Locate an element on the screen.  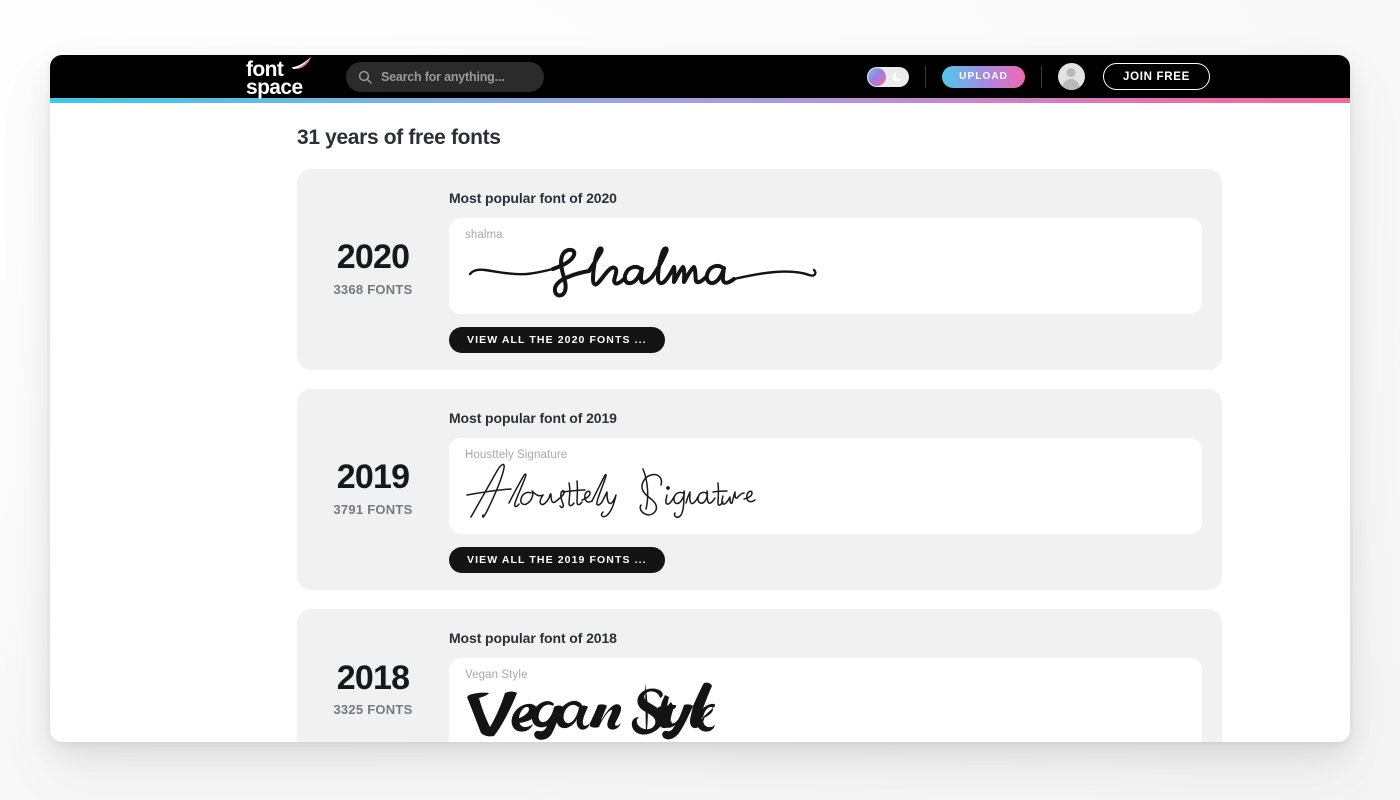
font-preview-box: Housttely Signature is located at coordinates (825, 486).